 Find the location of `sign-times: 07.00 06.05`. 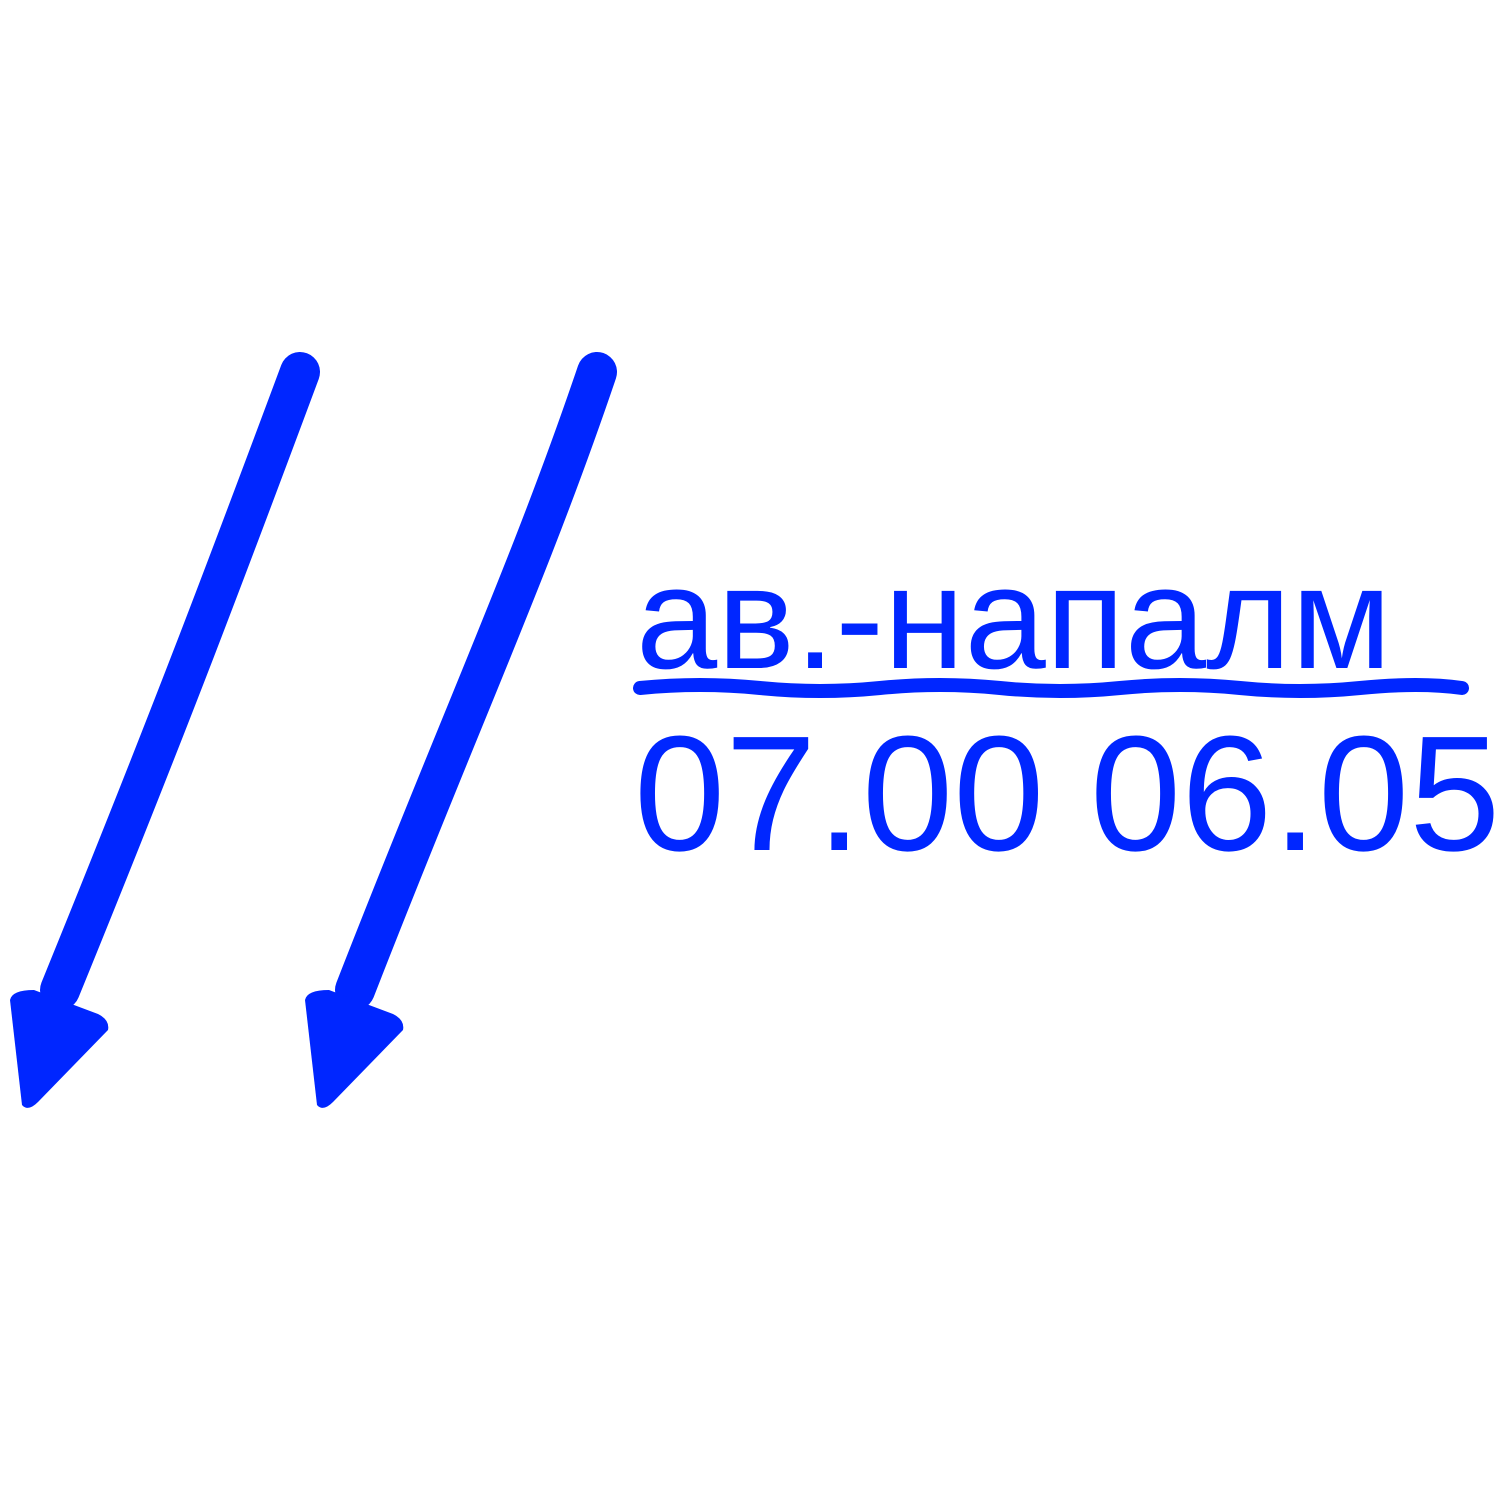

sign-times: 07.00 06.05 is located at coordinates (1067, 793).